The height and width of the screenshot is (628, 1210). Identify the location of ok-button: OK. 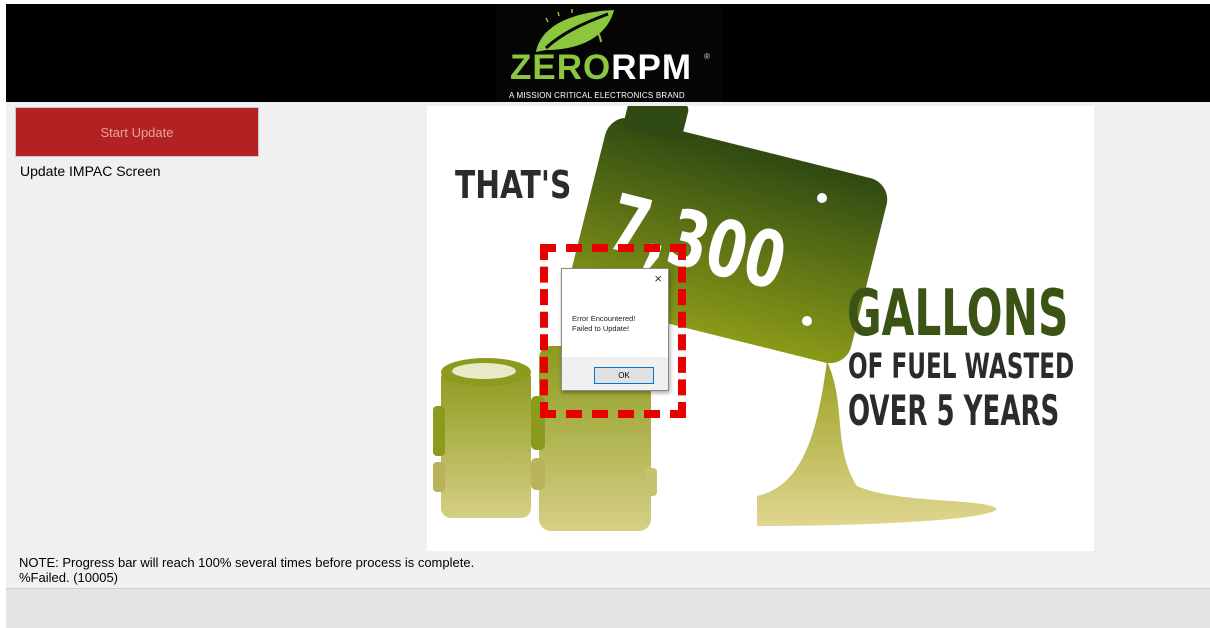
(624, 375).